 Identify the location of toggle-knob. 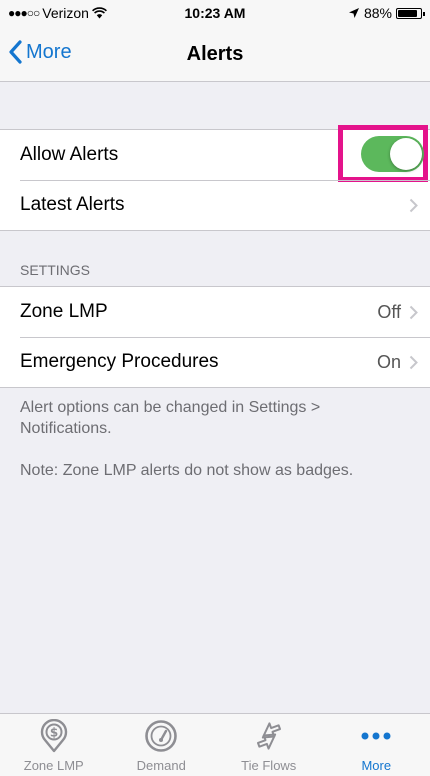
(406, 154).